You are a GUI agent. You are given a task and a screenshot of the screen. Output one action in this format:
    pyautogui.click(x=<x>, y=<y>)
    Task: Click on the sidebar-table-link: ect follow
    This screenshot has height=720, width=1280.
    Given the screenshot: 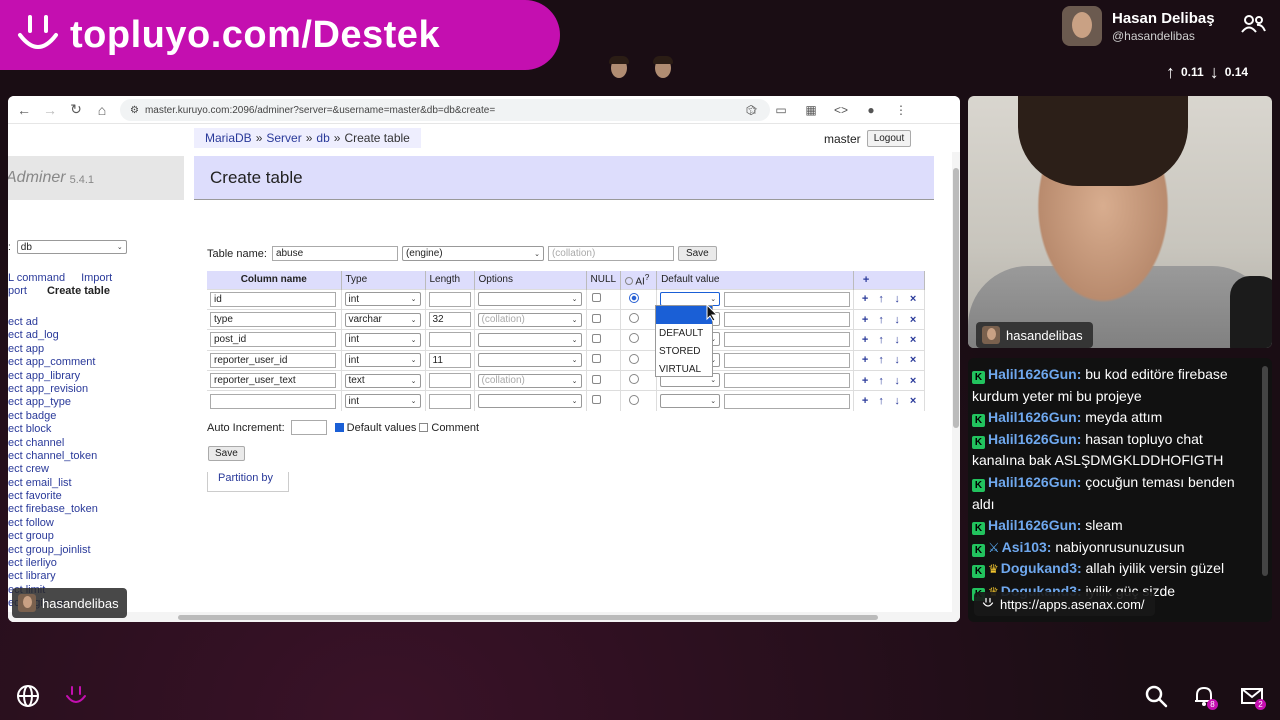 What is the action you would take?
    pyautogui.click(x=60, y=523)
    